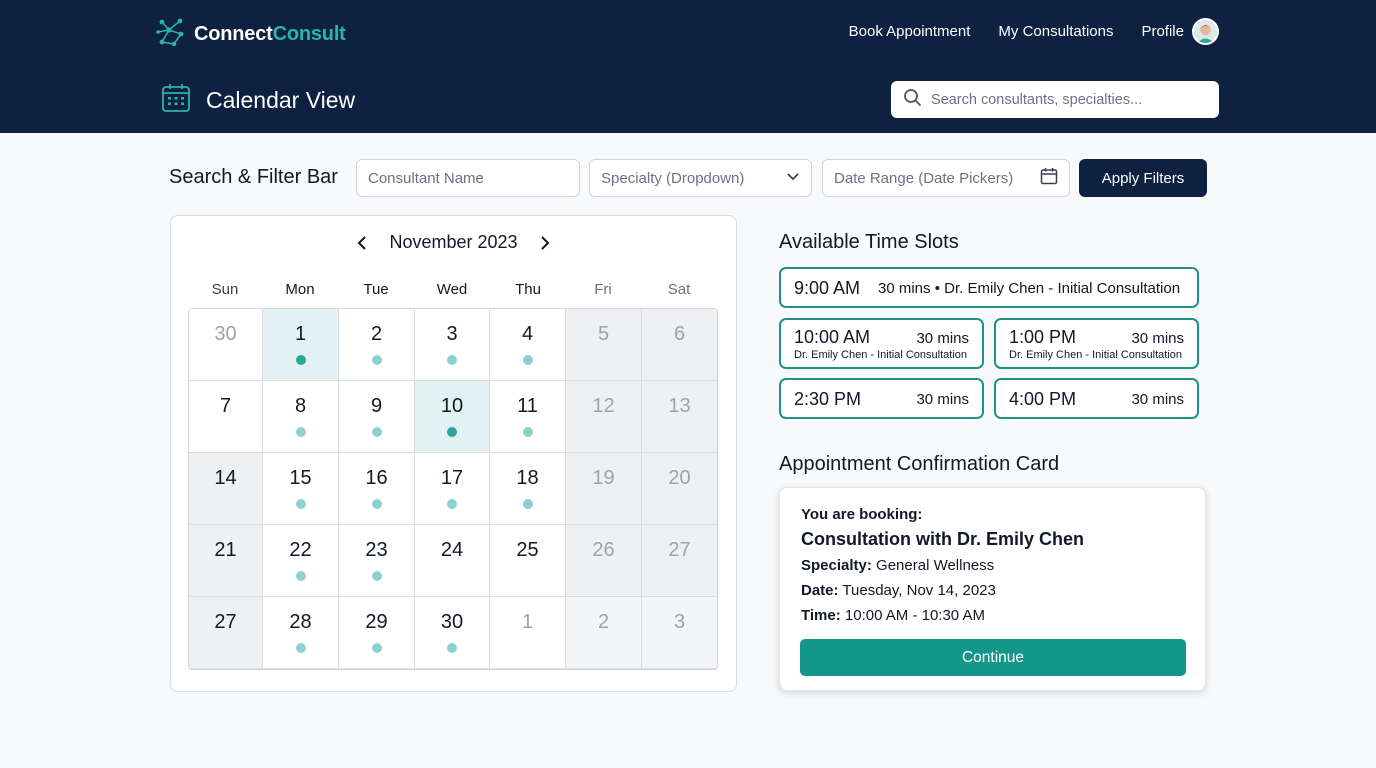 The image size is (1376, 768). Describe the element at coordinates (1205, 31) in the screenshot. I see `avatar` at that location.